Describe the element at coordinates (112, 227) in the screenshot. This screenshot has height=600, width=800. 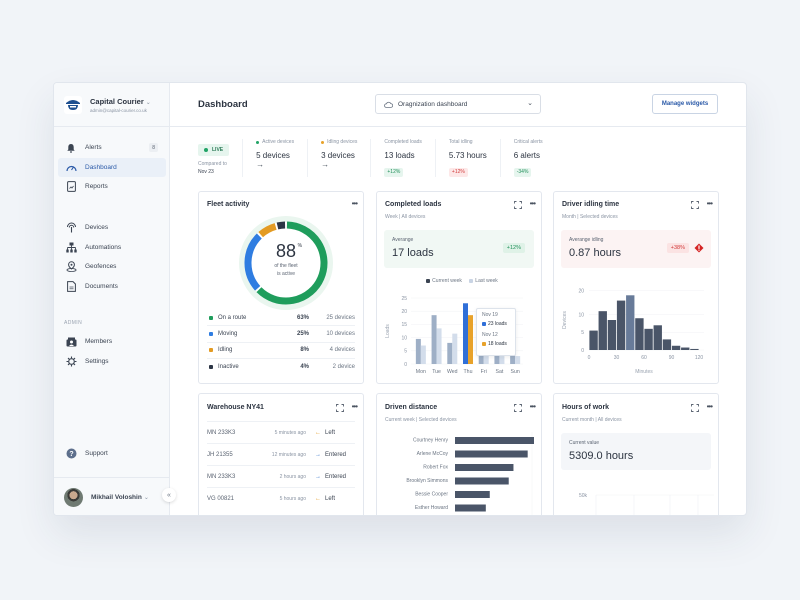
I see `sidebar-item-devices: Devices` at that location.